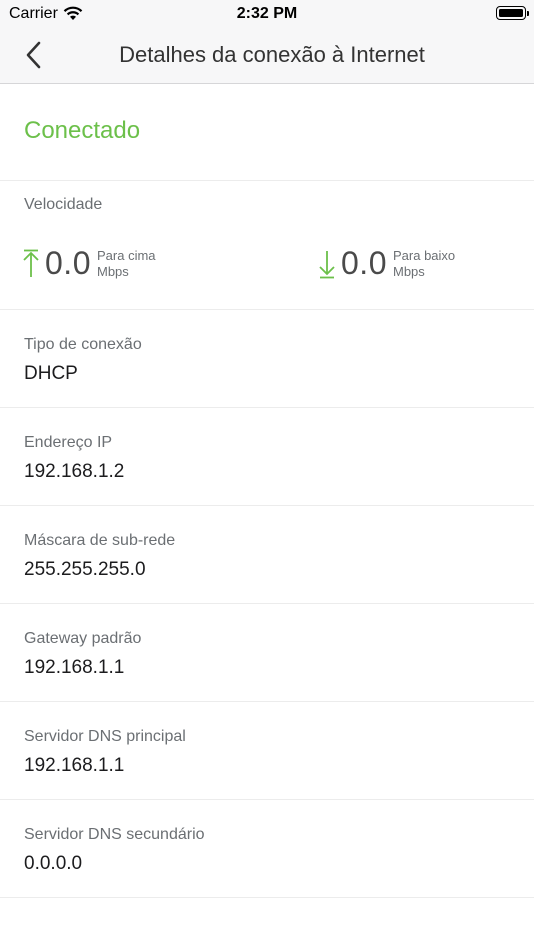 The width and height of the screenshot is (534, 950). What do you see at coordinates (82, 130) in the screenshot?
I see `connection-status: Conectado` at bounding box center [82, 130].